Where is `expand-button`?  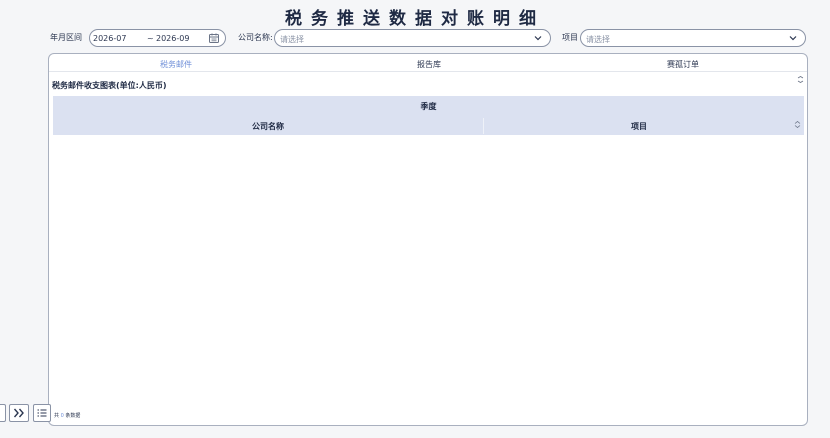 expand-button is located at coordinates (19, 413).